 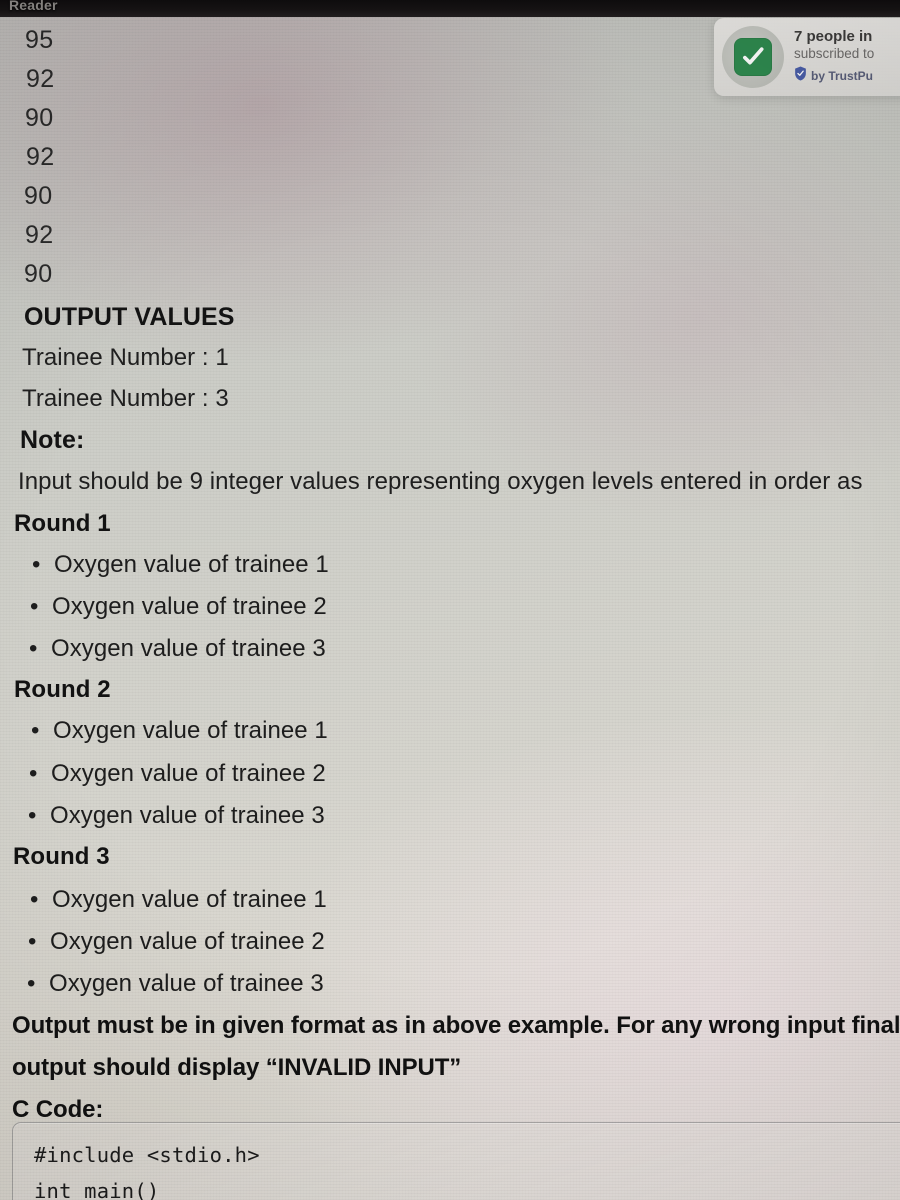 What do you see at coordinates (33, 6) in the screenshot?
I see `bezel-label: Reader` at bounding box center [33, 6].